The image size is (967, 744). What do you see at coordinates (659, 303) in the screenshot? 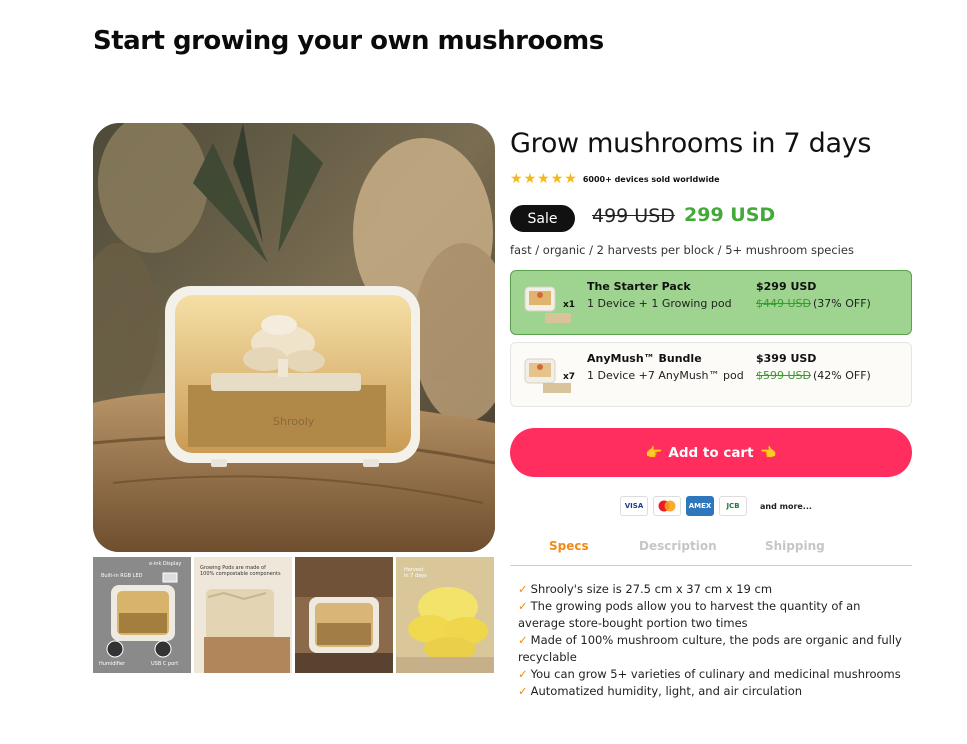
I see `bundle-desc: 1 Device + 1 Growing pod` at bounding box center [659, 303].